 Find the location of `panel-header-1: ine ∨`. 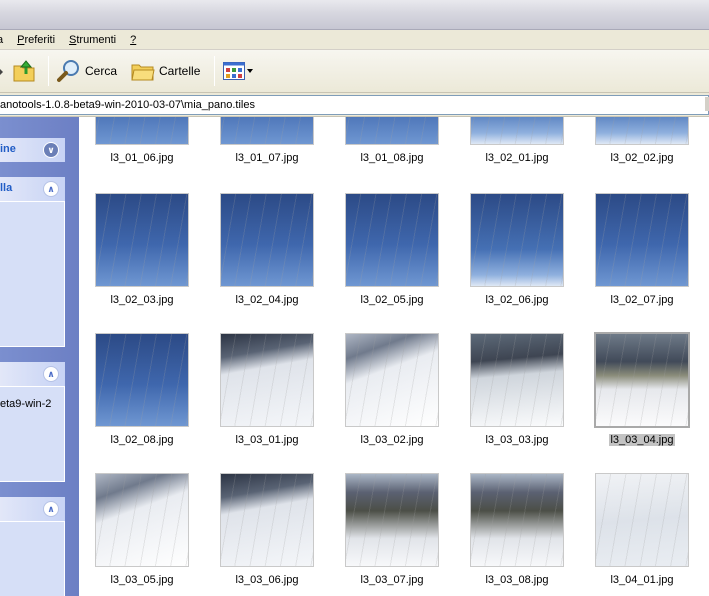

panel-header-1: ine ∨ is located at coordinates (32, 150).